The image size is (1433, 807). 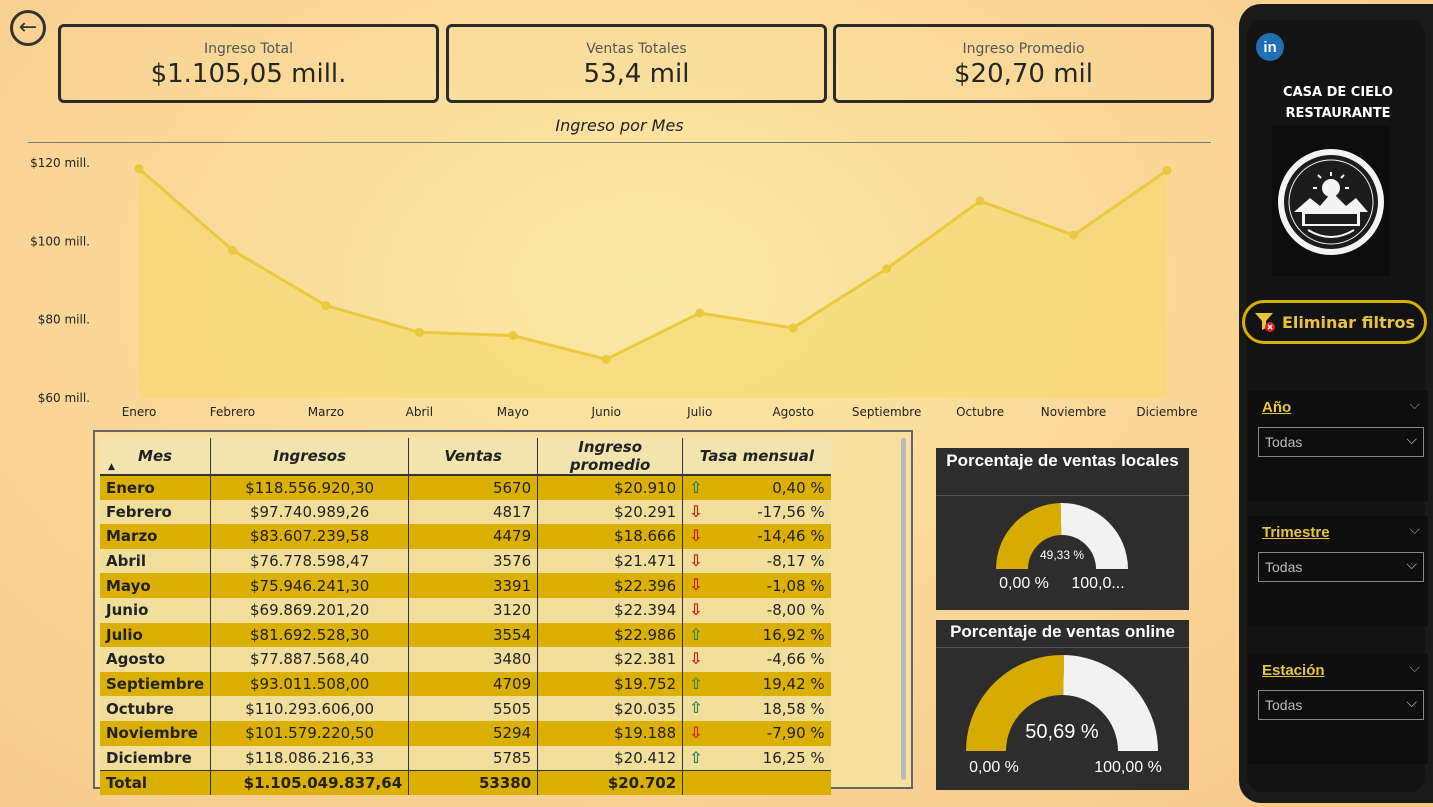 I want to click on kpi-label: Ventas Totales, so click(x=636, y=49).